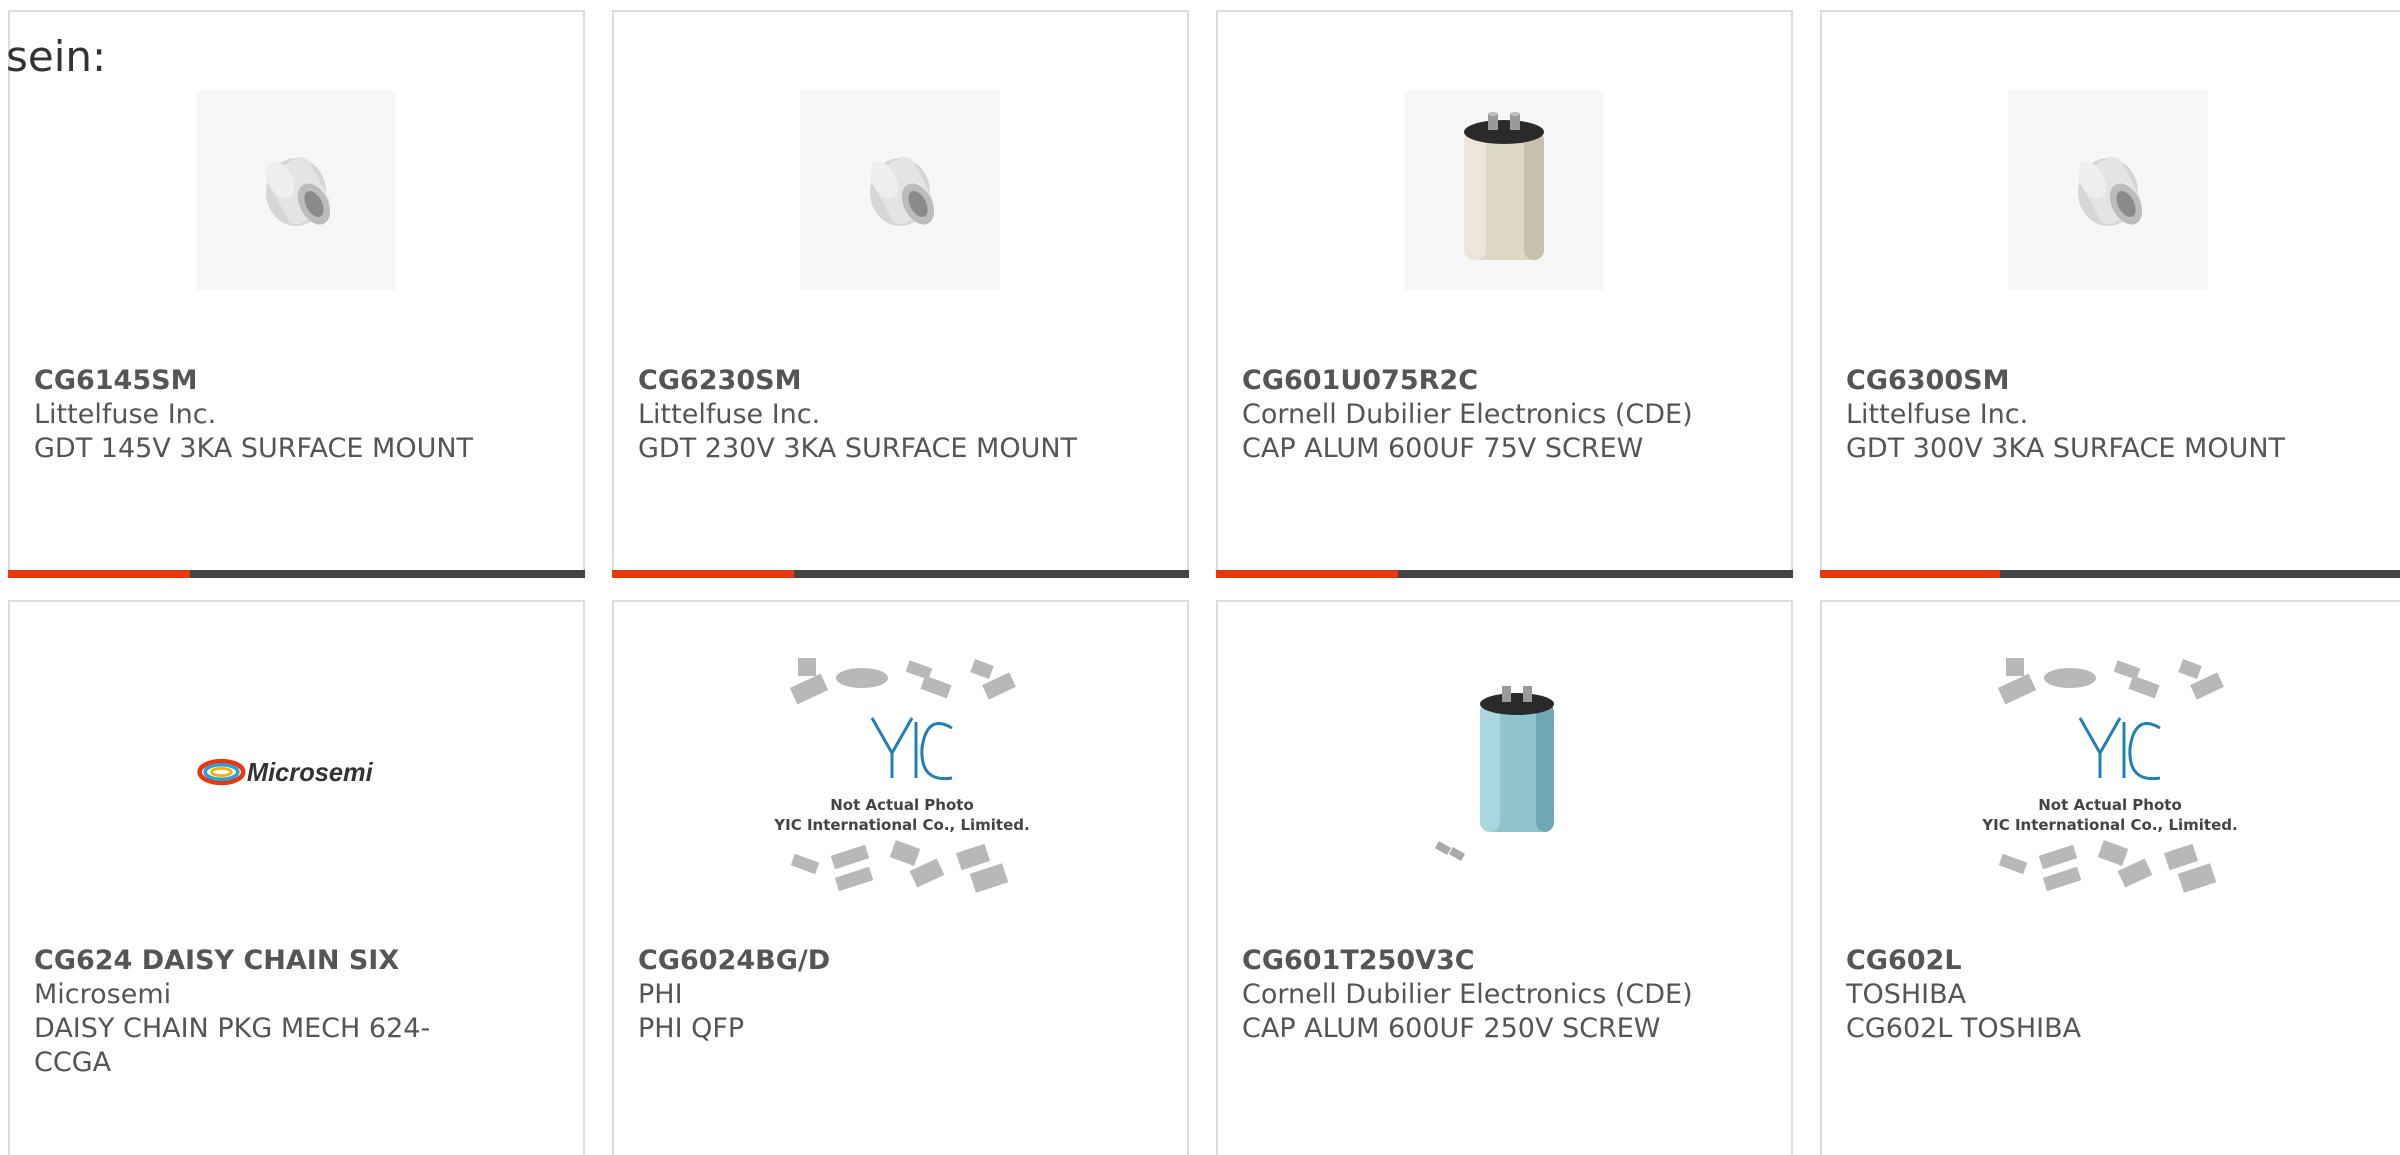 This screenshot has width=2400, height=1155. I want to click on microsemi-logo: Microsemi, so click(296, 772).